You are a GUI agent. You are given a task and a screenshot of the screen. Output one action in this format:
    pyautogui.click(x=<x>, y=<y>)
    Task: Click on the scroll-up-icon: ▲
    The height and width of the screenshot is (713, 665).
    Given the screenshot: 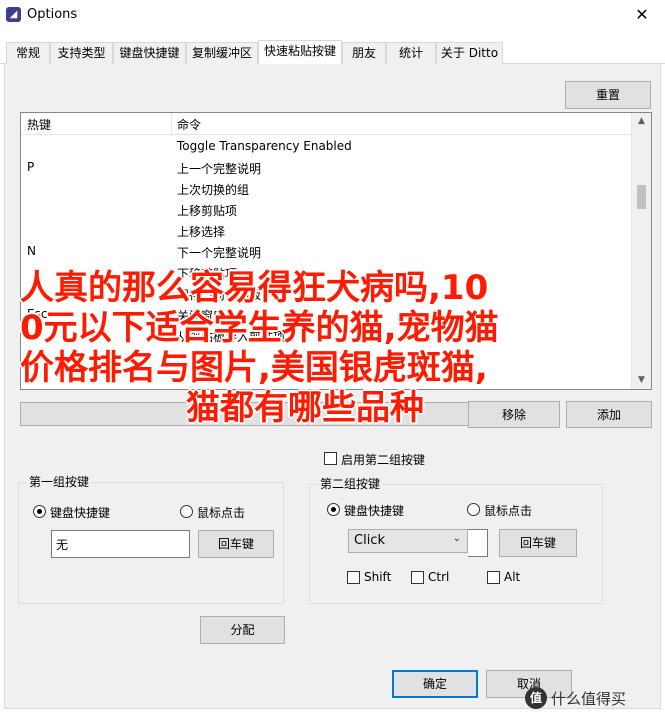 What is the action you would take?
    pyautogui.click(x=641, y=121)
    